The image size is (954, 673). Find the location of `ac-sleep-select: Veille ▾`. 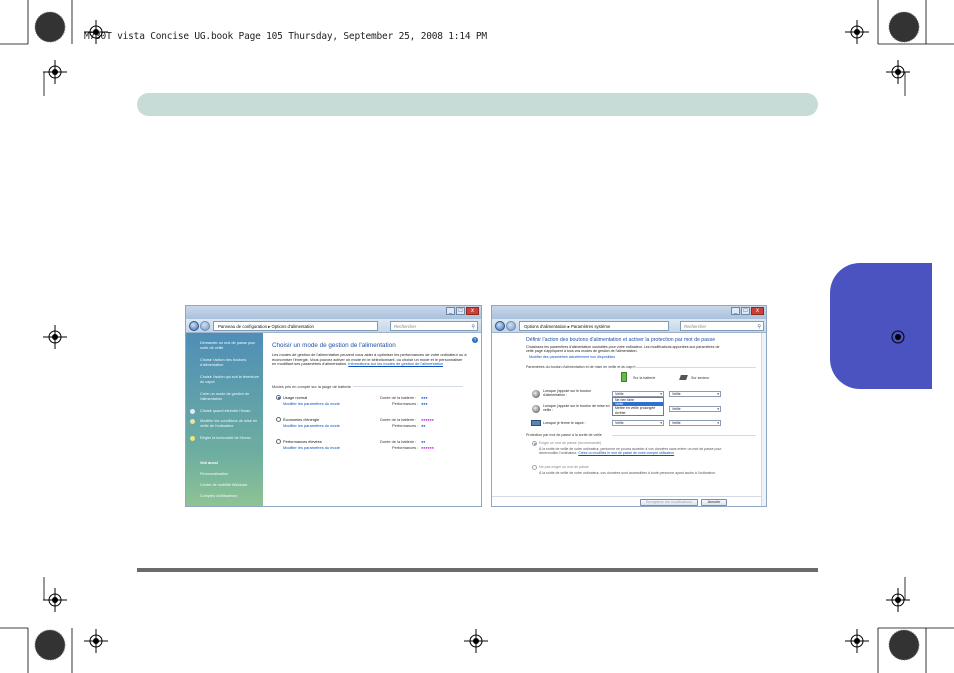

ac-sleep-select: Veille ▾ is located at coordinates (695, 409).